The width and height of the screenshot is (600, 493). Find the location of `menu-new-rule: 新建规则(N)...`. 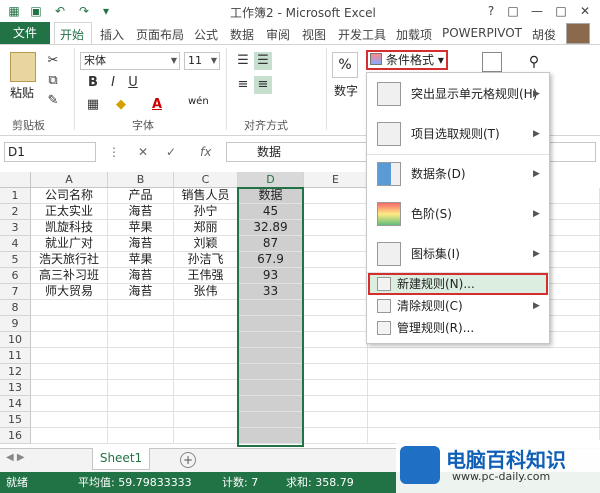

menu-new-rule: 新建规则(N)... is located at coordinates (458, 284).